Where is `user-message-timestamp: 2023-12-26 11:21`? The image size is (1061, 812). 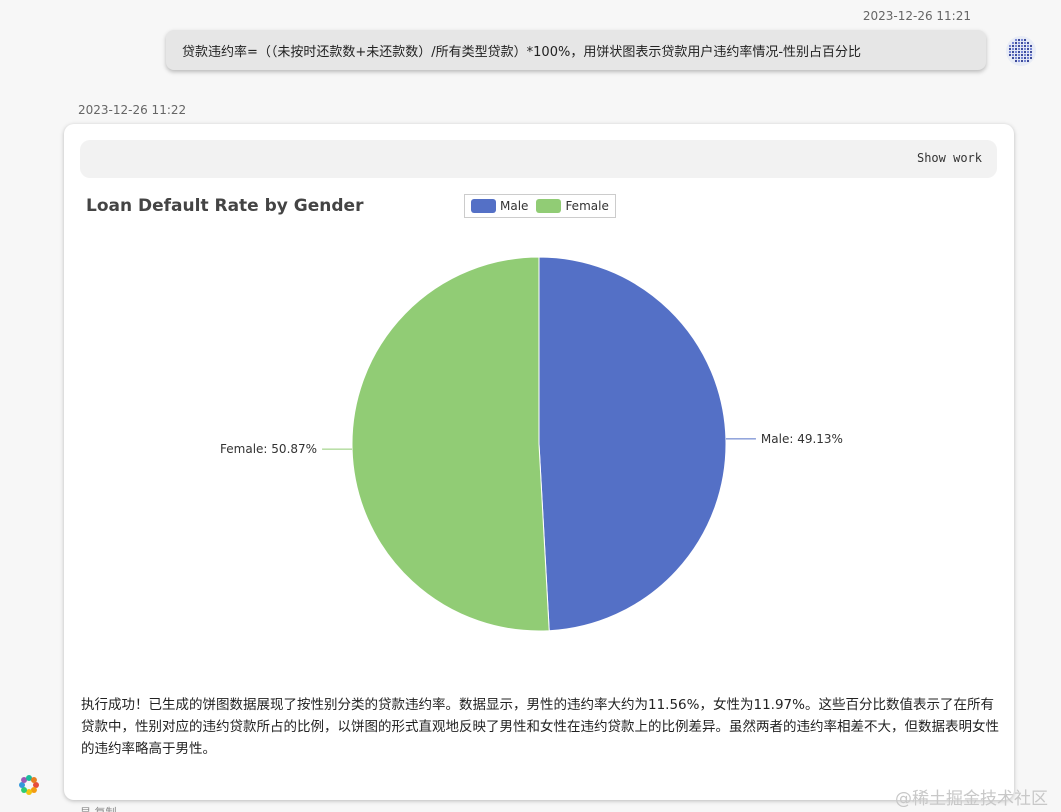 user-message-timestamp: 2023-12-26 11:21 is located at coordinates (916, 16).